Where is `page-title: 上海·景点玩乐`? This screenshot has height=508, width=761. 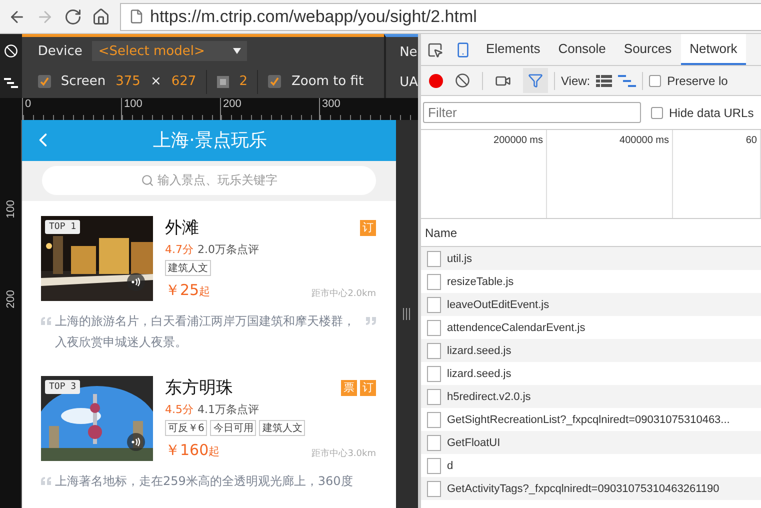 page-title: 上海·景点玩乐 is located at coordinates (210, 140).